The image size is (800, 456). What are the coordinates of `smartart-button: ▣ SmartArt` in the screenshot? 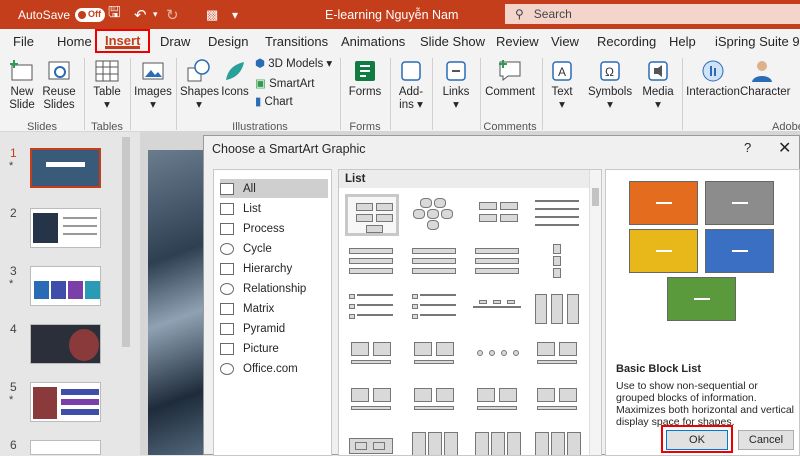 It's located at (284, 84).